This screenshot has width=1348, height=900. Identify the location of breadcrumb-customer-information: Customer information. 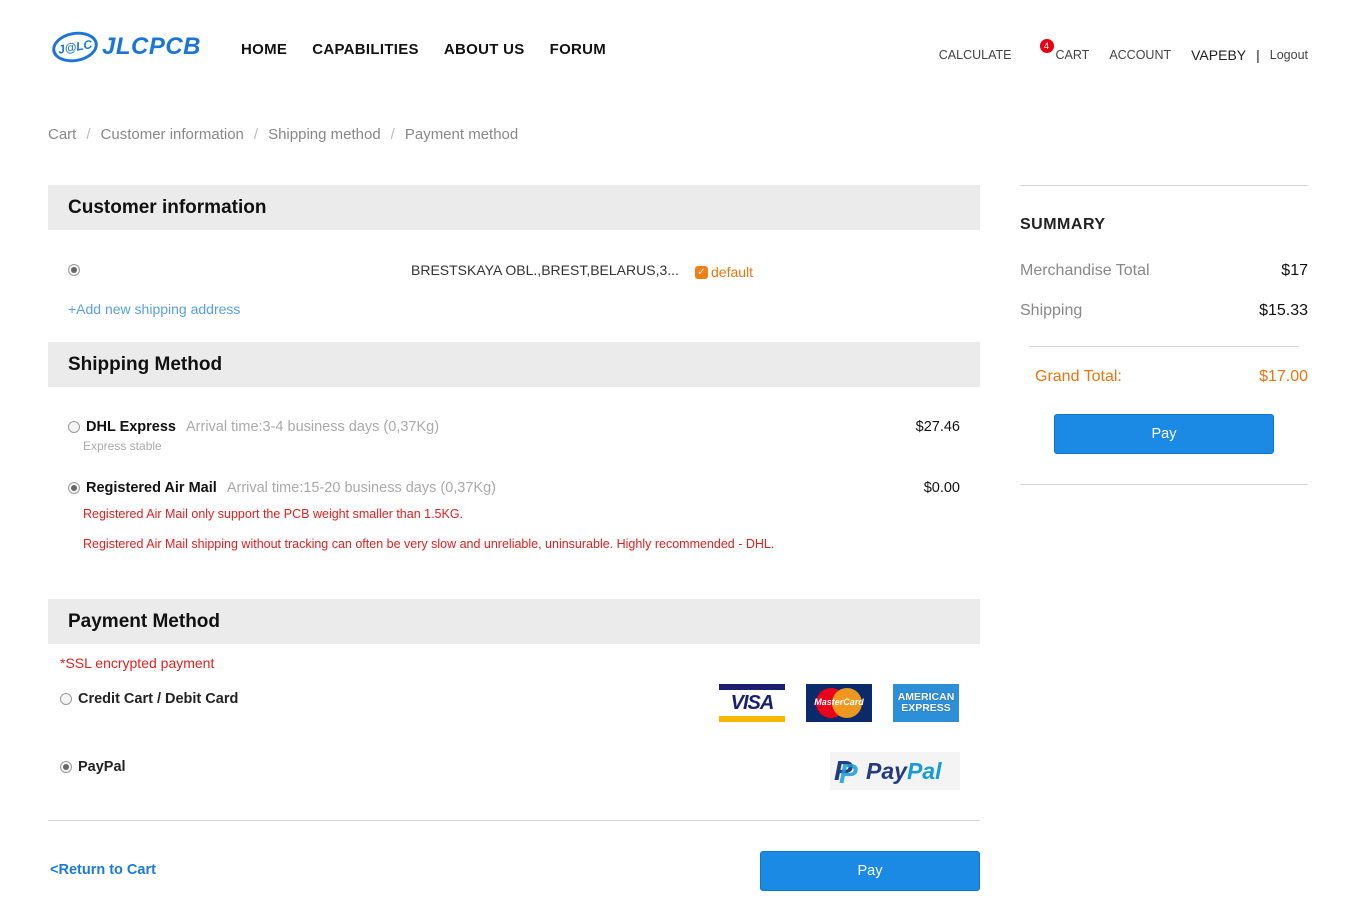
(172, 134).